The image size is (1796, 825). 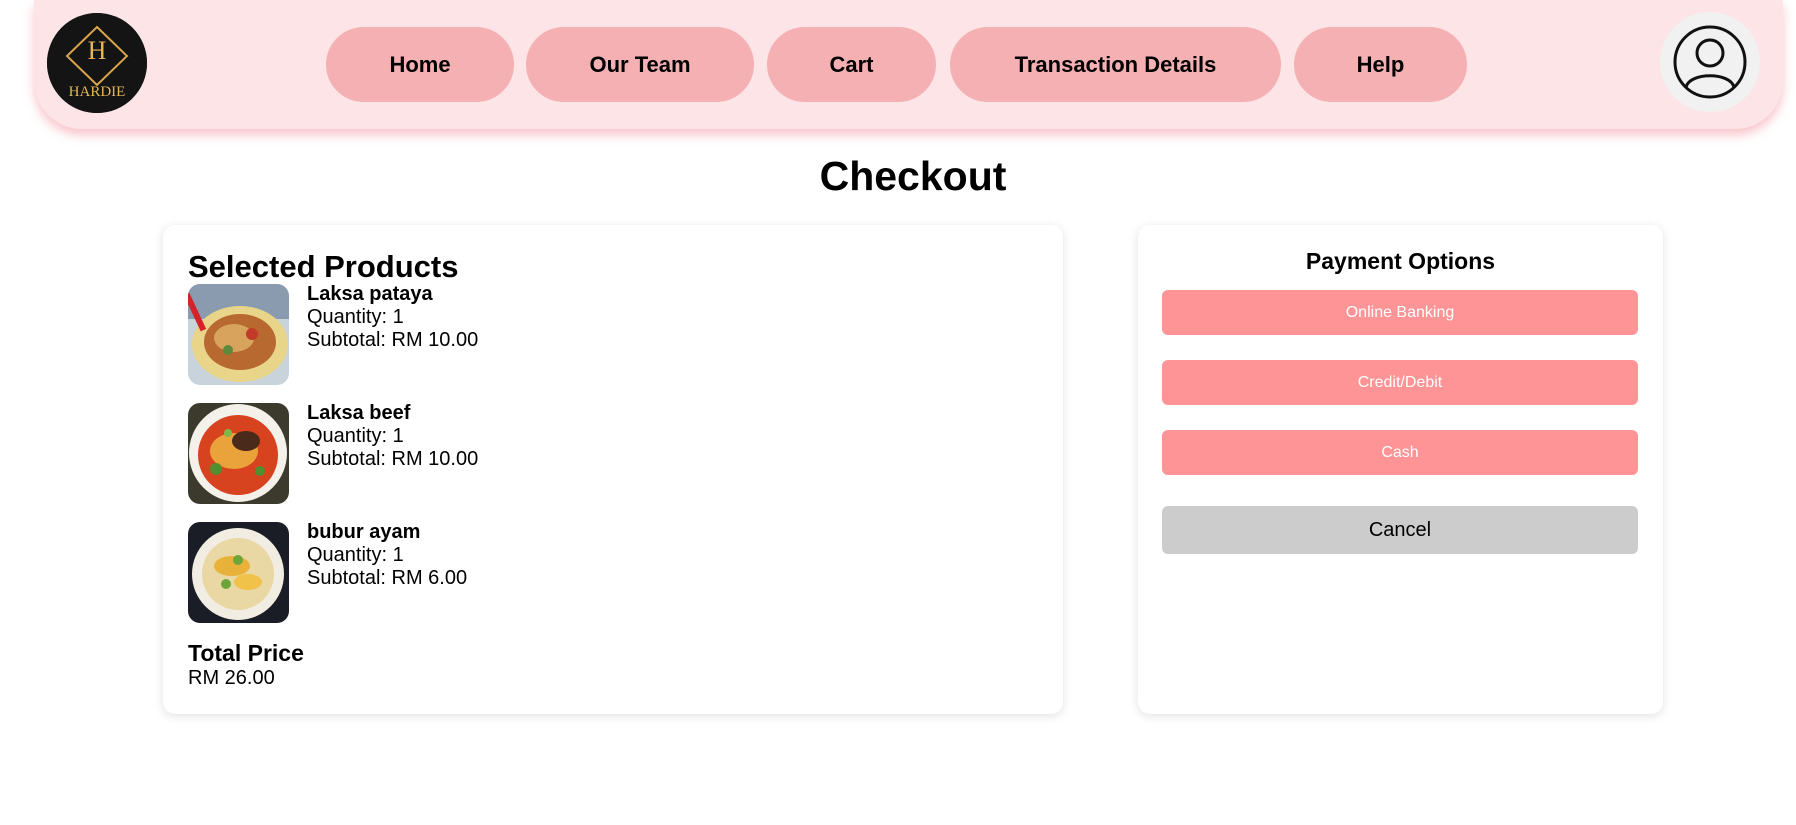 What do you see at coordinates (364, 532) in the screenshot?
I see `product-name: bubur ayam` at bounding box center [364, 532].